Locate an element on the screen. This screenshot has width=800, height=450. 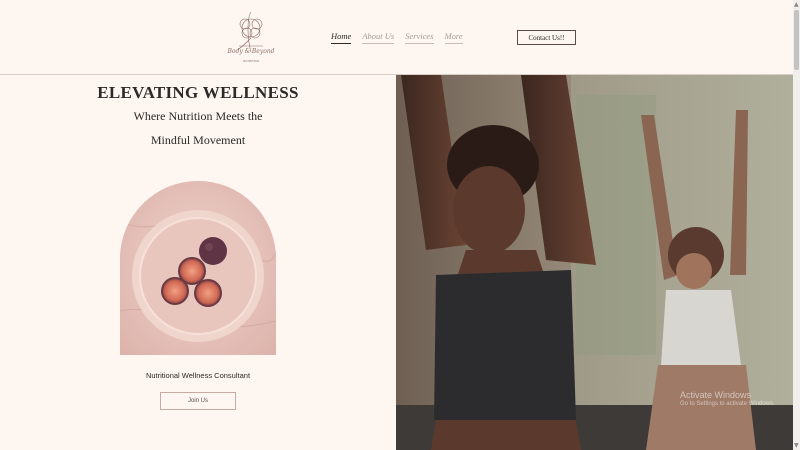
site-logo: Body & Beyond NUTRITION is located at coordinates (251, 37).